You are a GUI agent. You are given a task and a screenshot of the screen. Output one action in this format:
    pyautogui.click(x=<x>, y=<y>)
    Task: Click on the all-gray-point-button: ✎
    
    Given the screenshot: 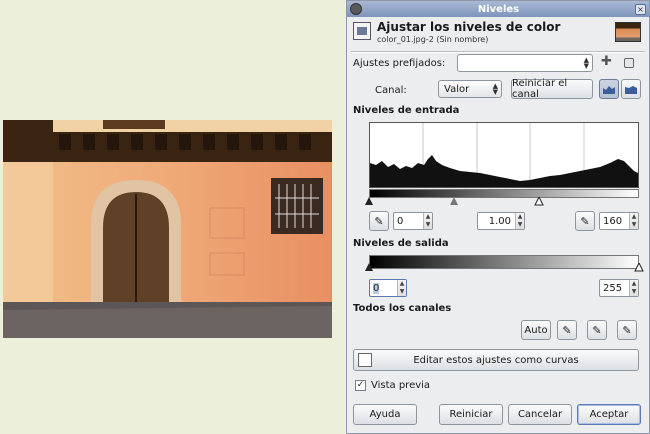 What is the action you would take?
    pyautogui.click(x=597, y=330)
    